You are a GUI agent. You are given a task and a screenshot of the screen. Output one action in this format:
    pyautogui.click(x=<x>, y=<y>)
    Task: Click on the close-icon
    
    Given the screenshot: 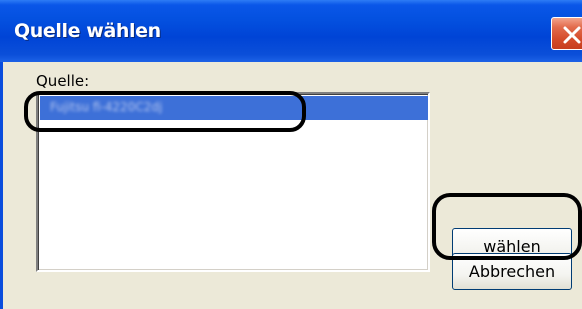 What is the action you would take?
    pyautogui.click(x=572, y=35)
    